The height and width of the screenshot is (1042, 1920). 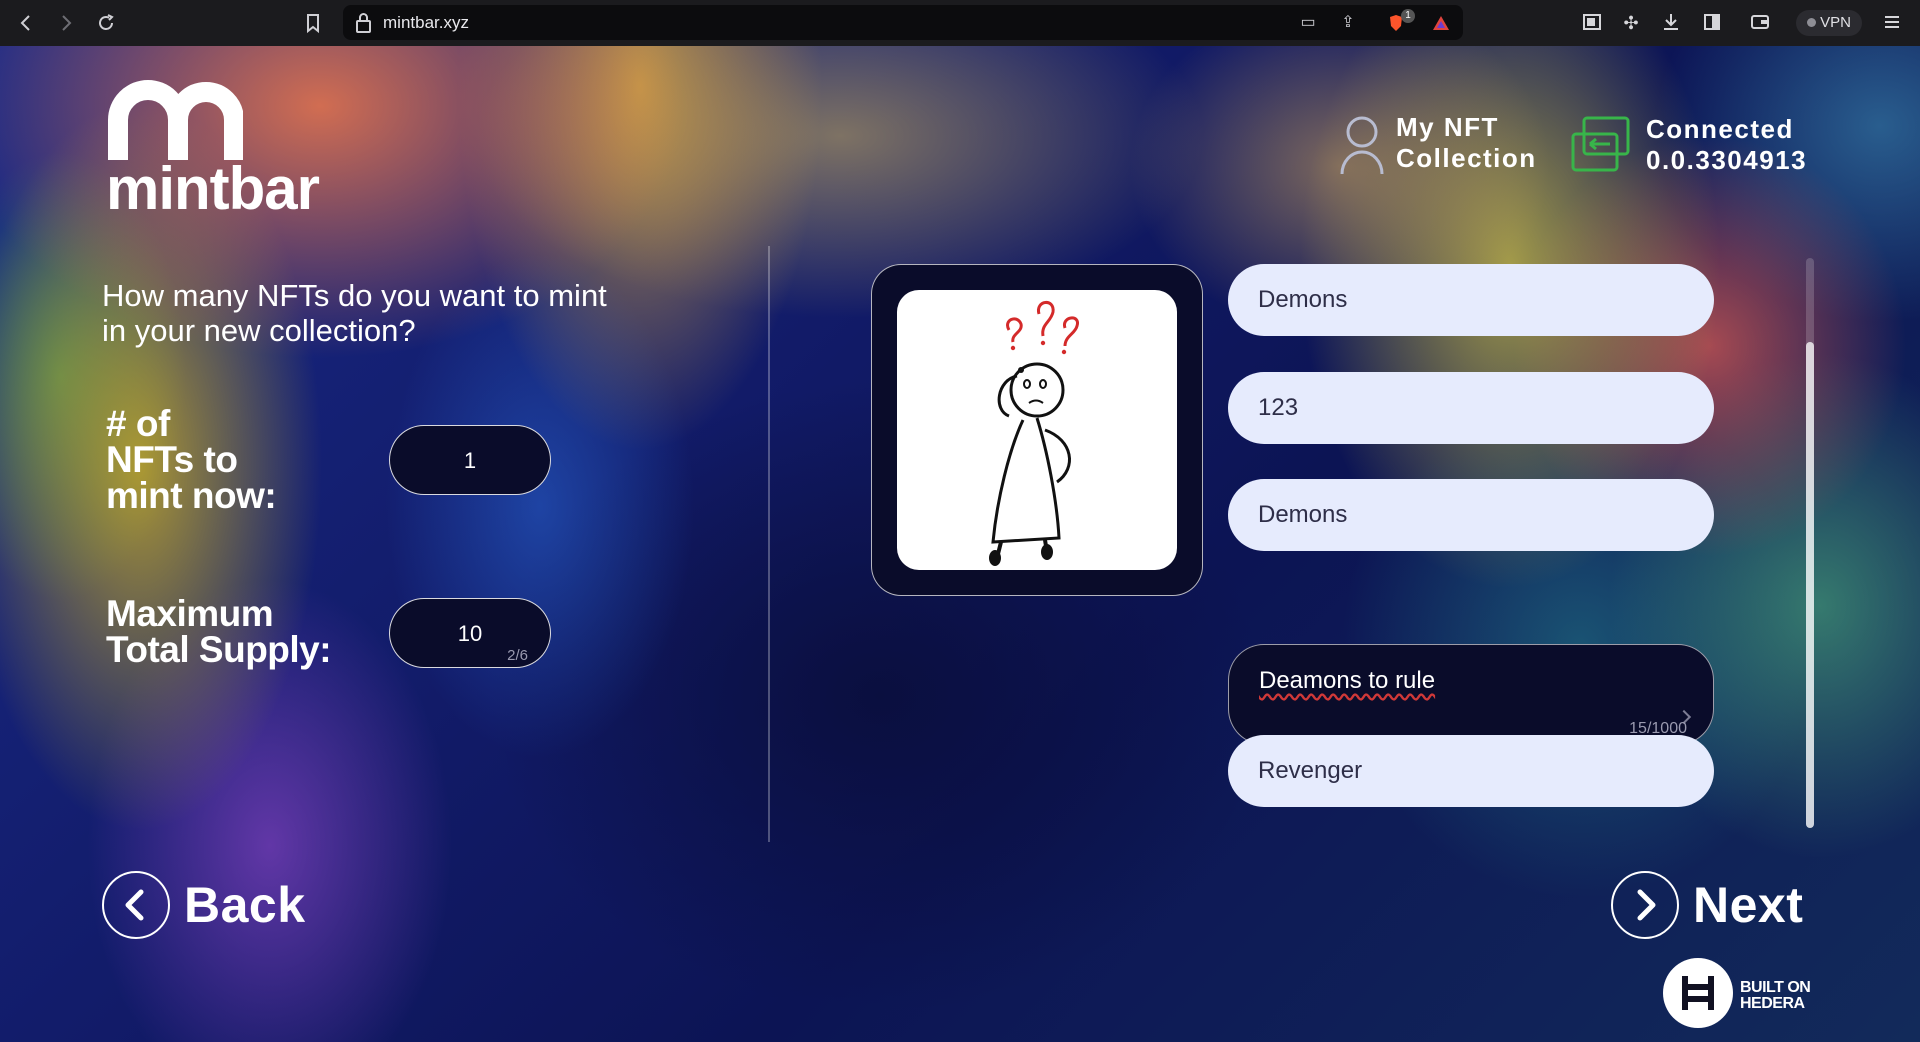 What do you see at coordinates (245, 905) in the screenshot?
I see `back-label: Back` at bounding box center [245, 905].